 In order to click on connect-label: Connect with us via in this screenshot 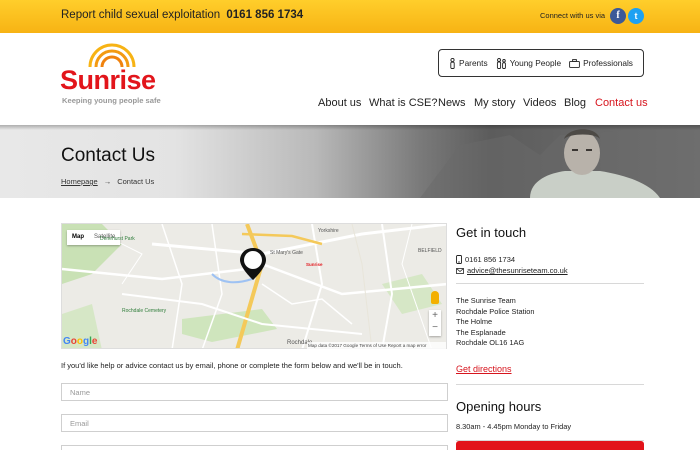, I will do `click(573, 15)`.